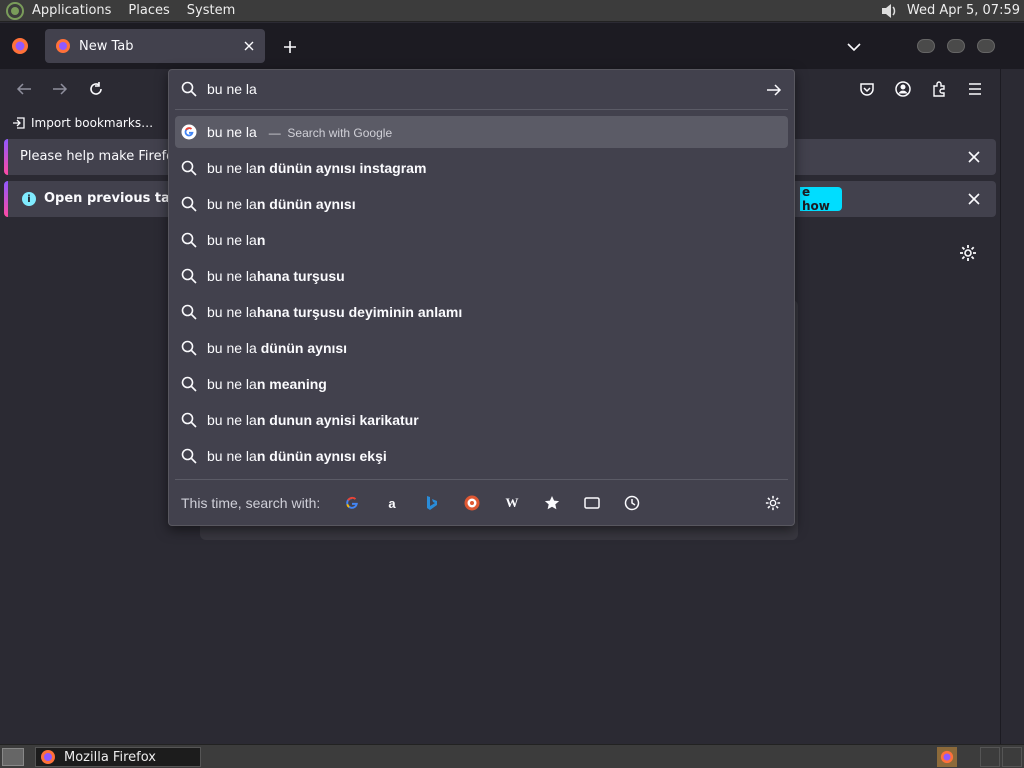 This screenshot has width=1024, height=768. Describe the element at coordinates (975, 89) in the screenshot. I see `hamburger-menu-icon` at that location.